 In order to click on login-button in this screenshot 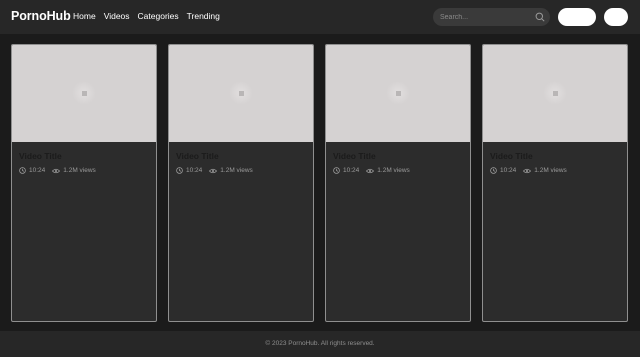, I will do `click(577, 17)`.